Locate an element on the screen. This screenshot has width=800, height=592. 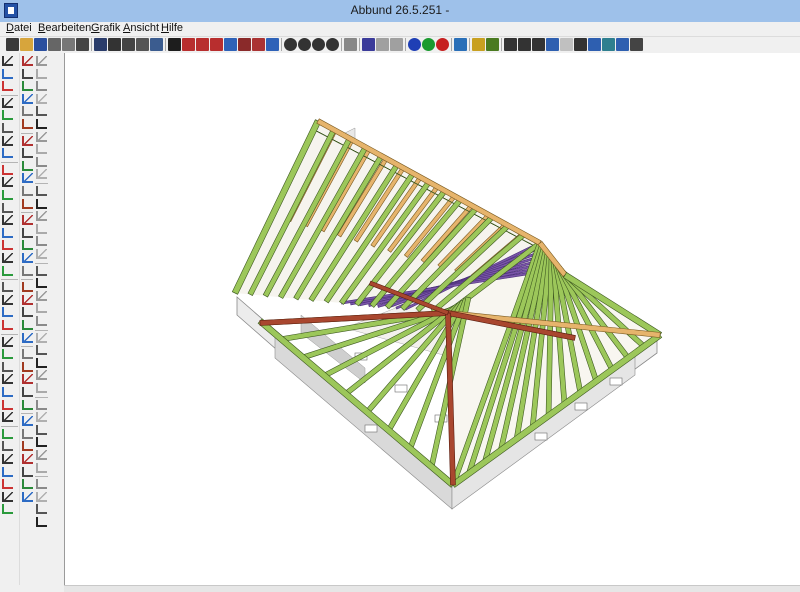
view-1-icon is located at coordinates (100, 44).